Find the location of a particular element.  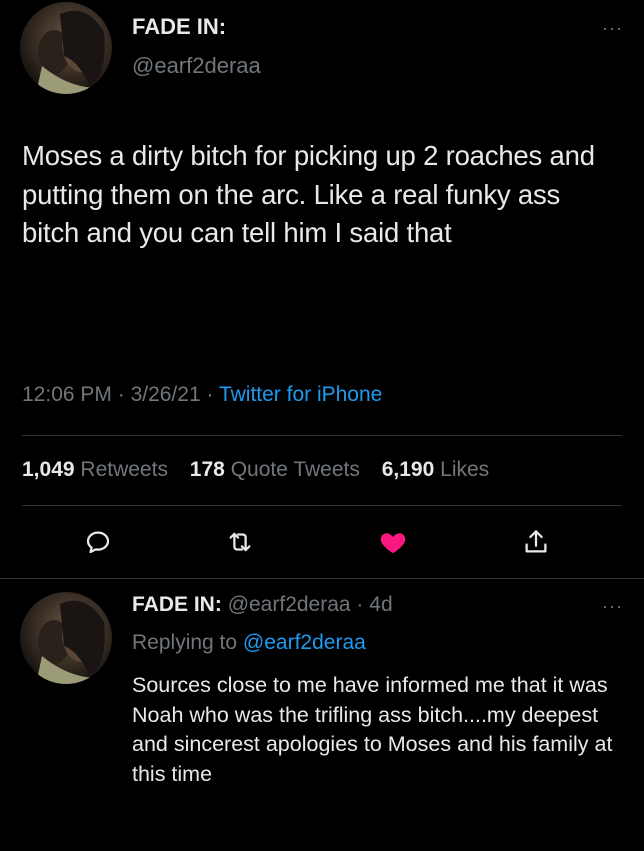

heart-filled-icon is located at coordinates (393, 543).